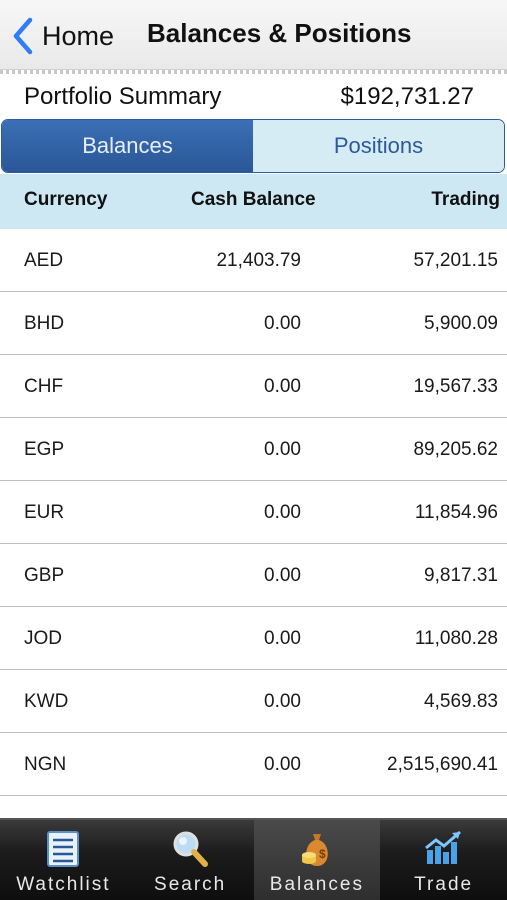 This screenshot has height=900, width=507. What do you see at coordinates (127, 146) in the screenshot?
I see `tab-balances: Balances` at bounding box center [127, 146].